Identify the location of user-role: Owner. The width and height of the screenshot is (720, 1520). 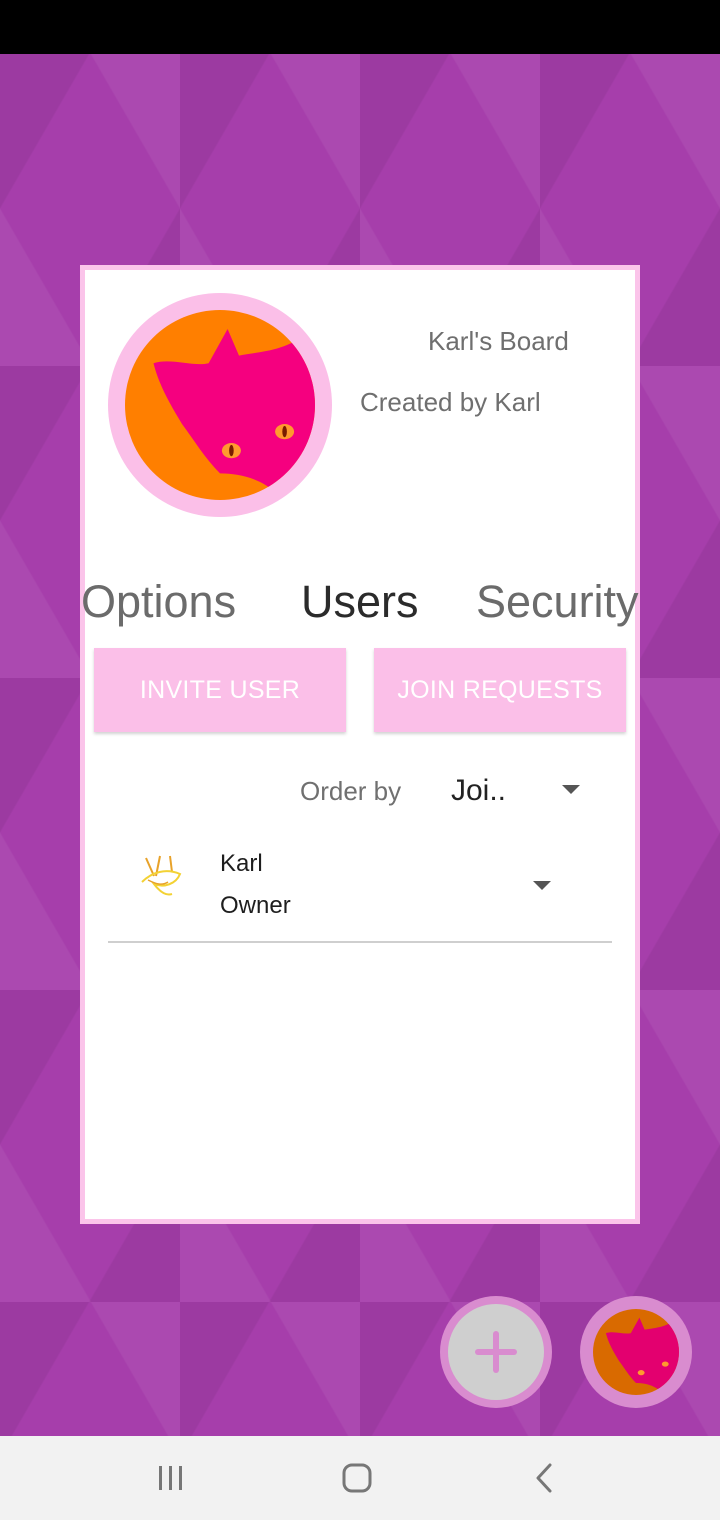
(255, 905).